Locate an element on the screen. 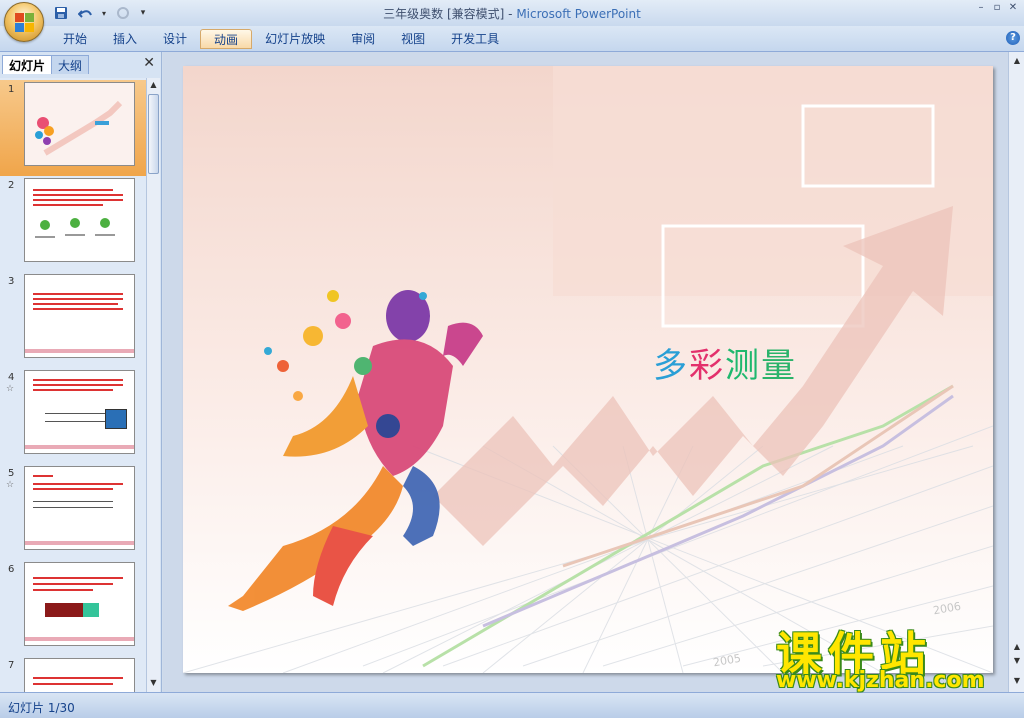 This screenshot has width=1024, height=718. thumbnail-item: 1 is located at coordinates (73, 128).